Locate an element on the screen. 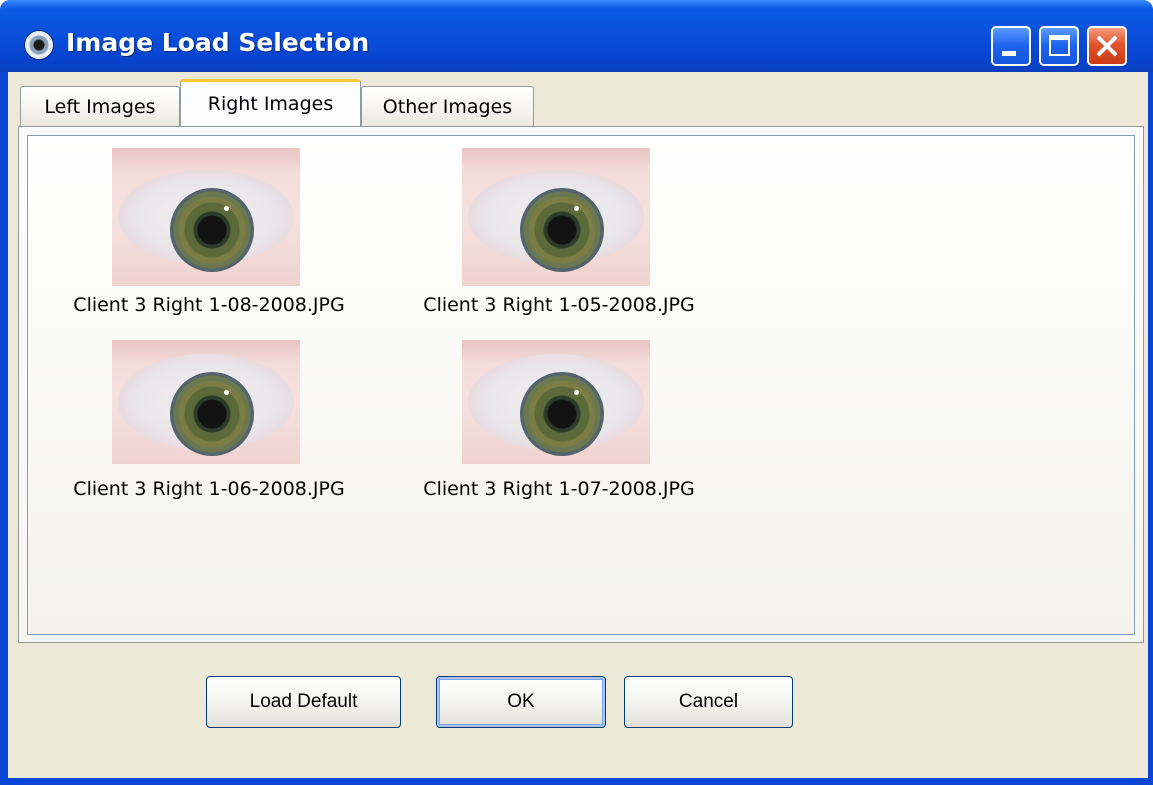  tab-other-images: Other Images is located at coordinates (447, 106).